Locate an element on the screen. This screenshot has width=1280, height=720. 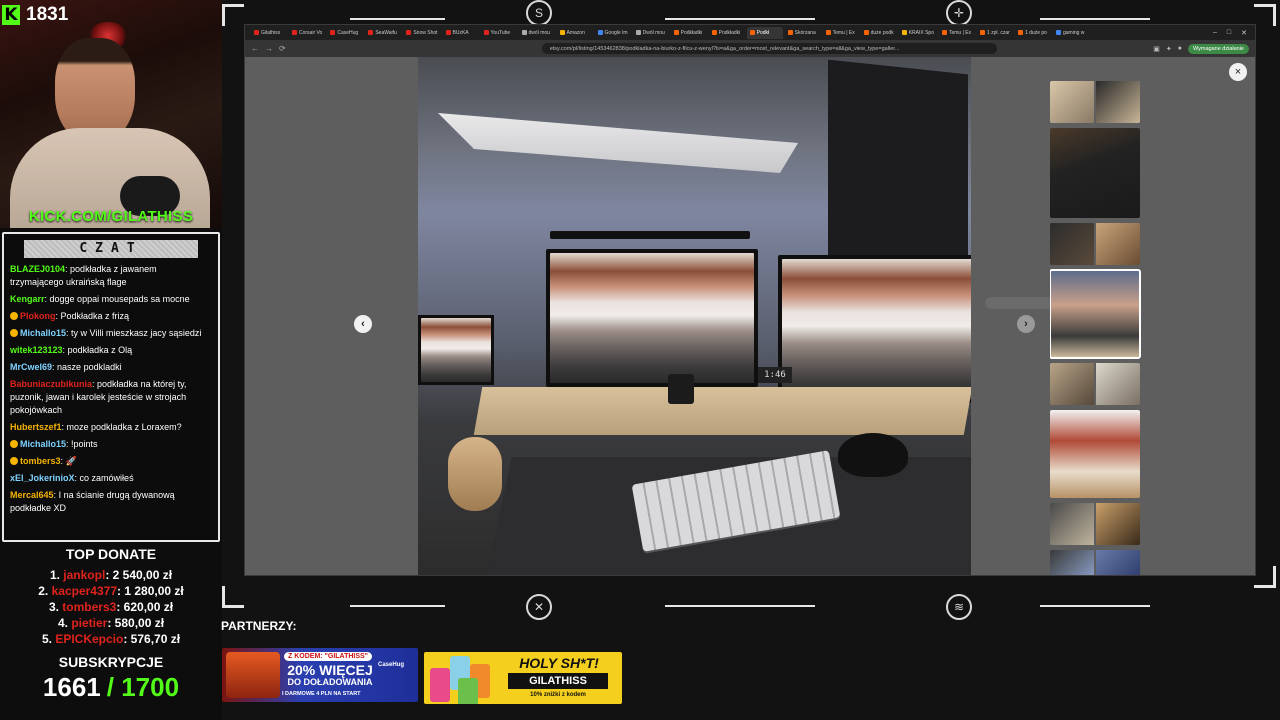
chat-username: Babuniaczubikunia is located at coordinates (51, 384).